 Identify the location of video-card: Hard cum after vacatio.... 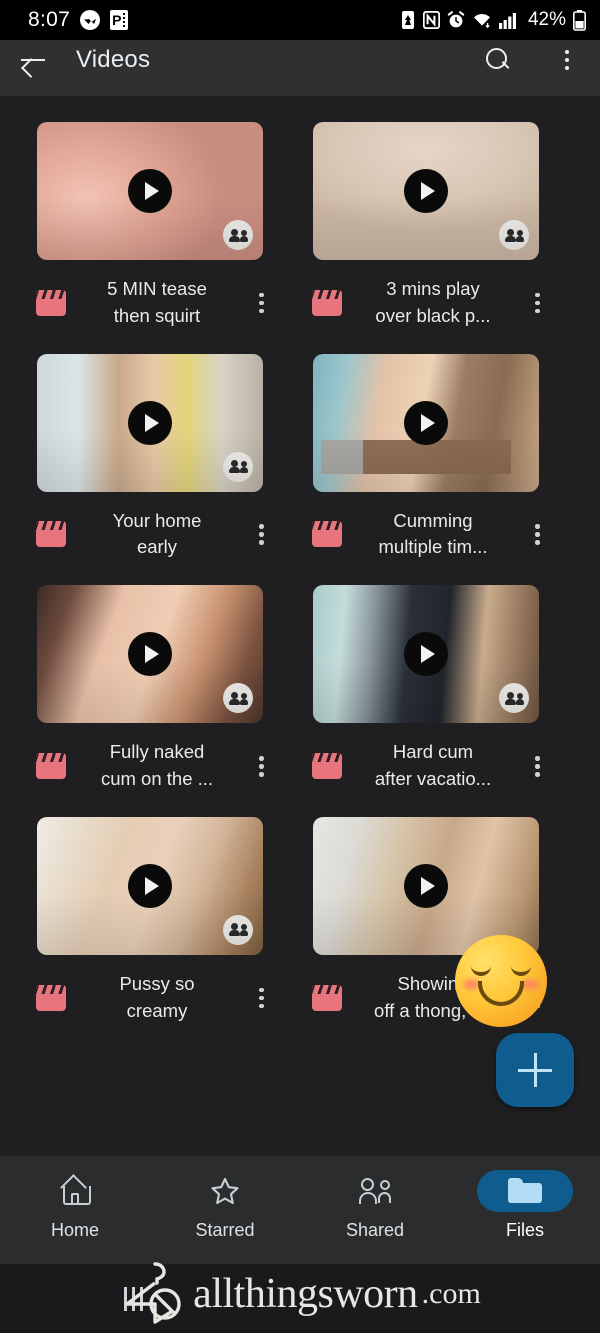
(426, 689).